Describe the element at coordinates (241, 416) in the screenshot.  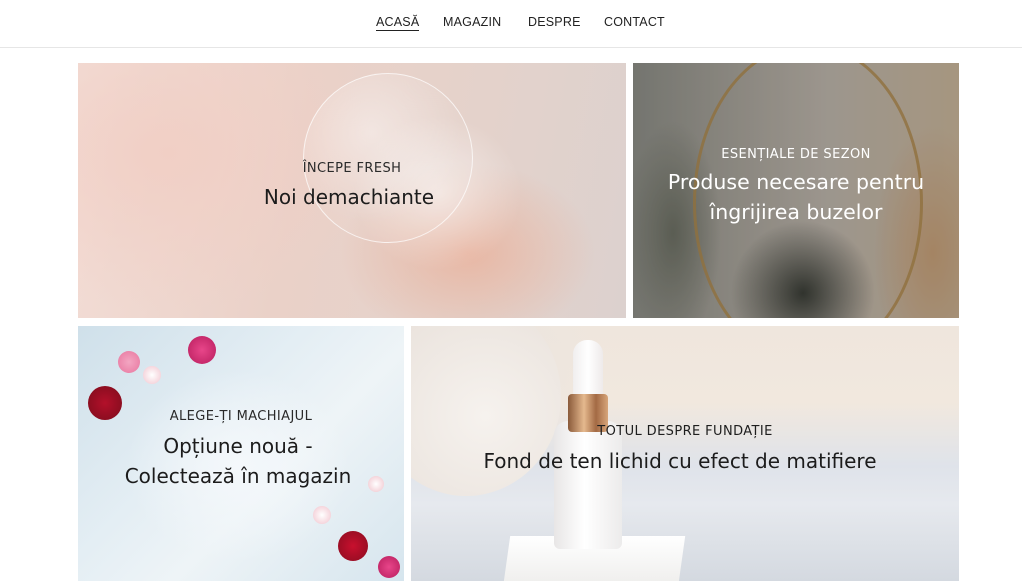
I see `tile-kicker: ALEGE-ȚI MACHIAJUL` at that location.